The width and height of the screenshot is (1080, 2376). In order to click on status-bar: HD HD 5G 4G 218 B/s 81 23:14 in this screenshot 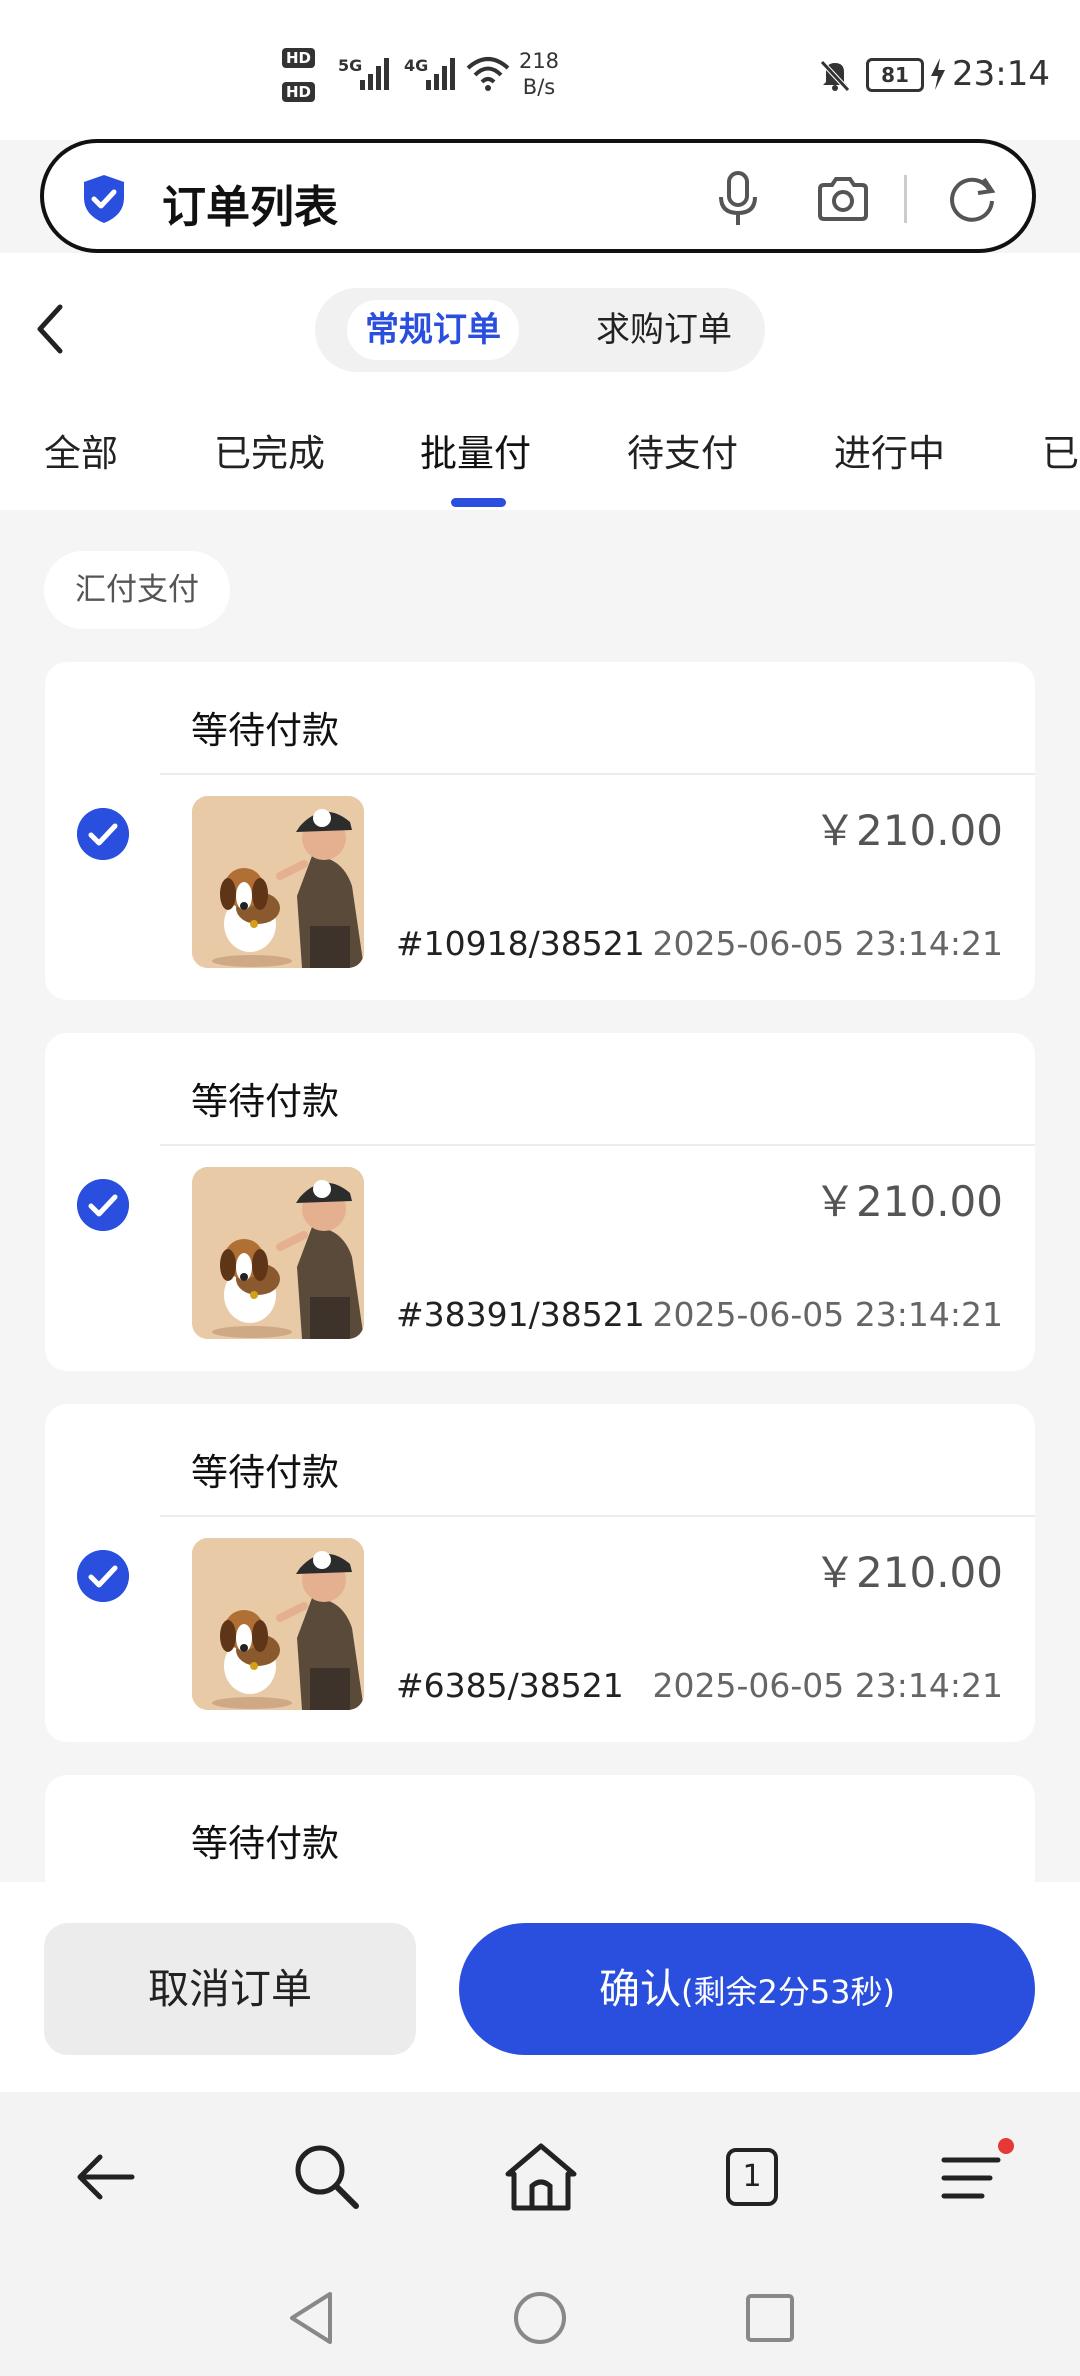, I will do `click(540, 70)`.